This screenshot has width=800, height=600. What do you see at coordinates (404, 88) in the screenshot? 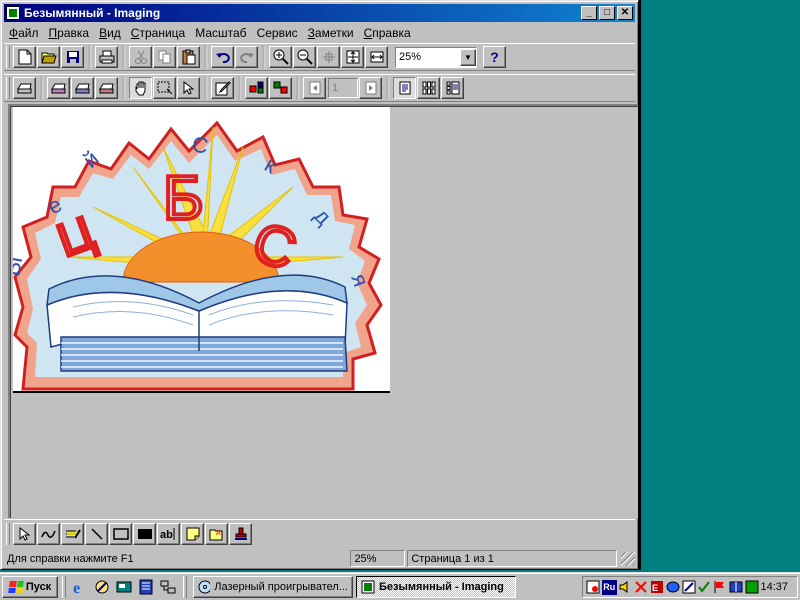
I see `one-page-view-button` at bounding box center [404, 88].